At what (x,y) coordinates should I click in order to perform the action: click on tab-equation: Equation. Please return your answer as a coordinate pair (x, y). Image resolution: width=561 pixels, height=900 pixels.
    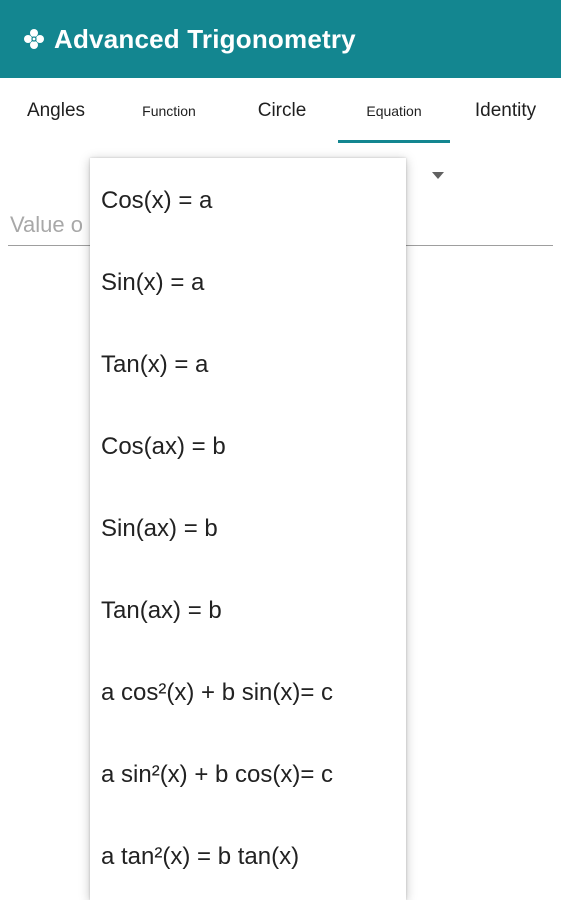
    Looking at the image, I should click on (394, 111).